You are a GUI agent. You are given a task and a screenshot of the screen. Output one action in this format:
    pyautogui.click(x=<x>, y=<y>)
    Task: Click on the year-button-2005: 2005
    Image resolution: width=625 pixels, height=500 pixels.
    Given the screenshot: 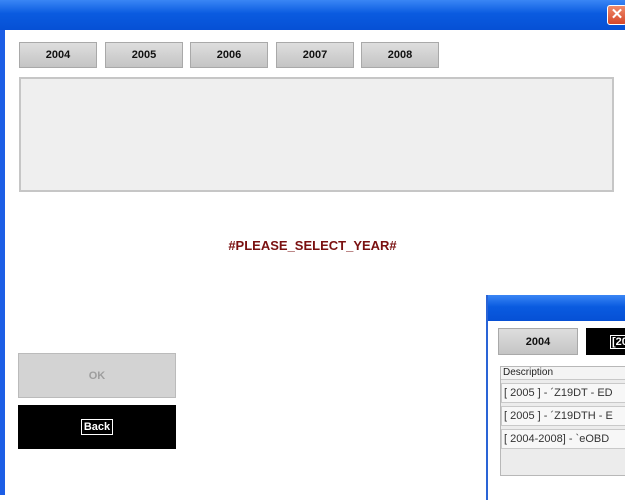 What is the action you would take?
    pyautogui.click(x=144, y=55)
    